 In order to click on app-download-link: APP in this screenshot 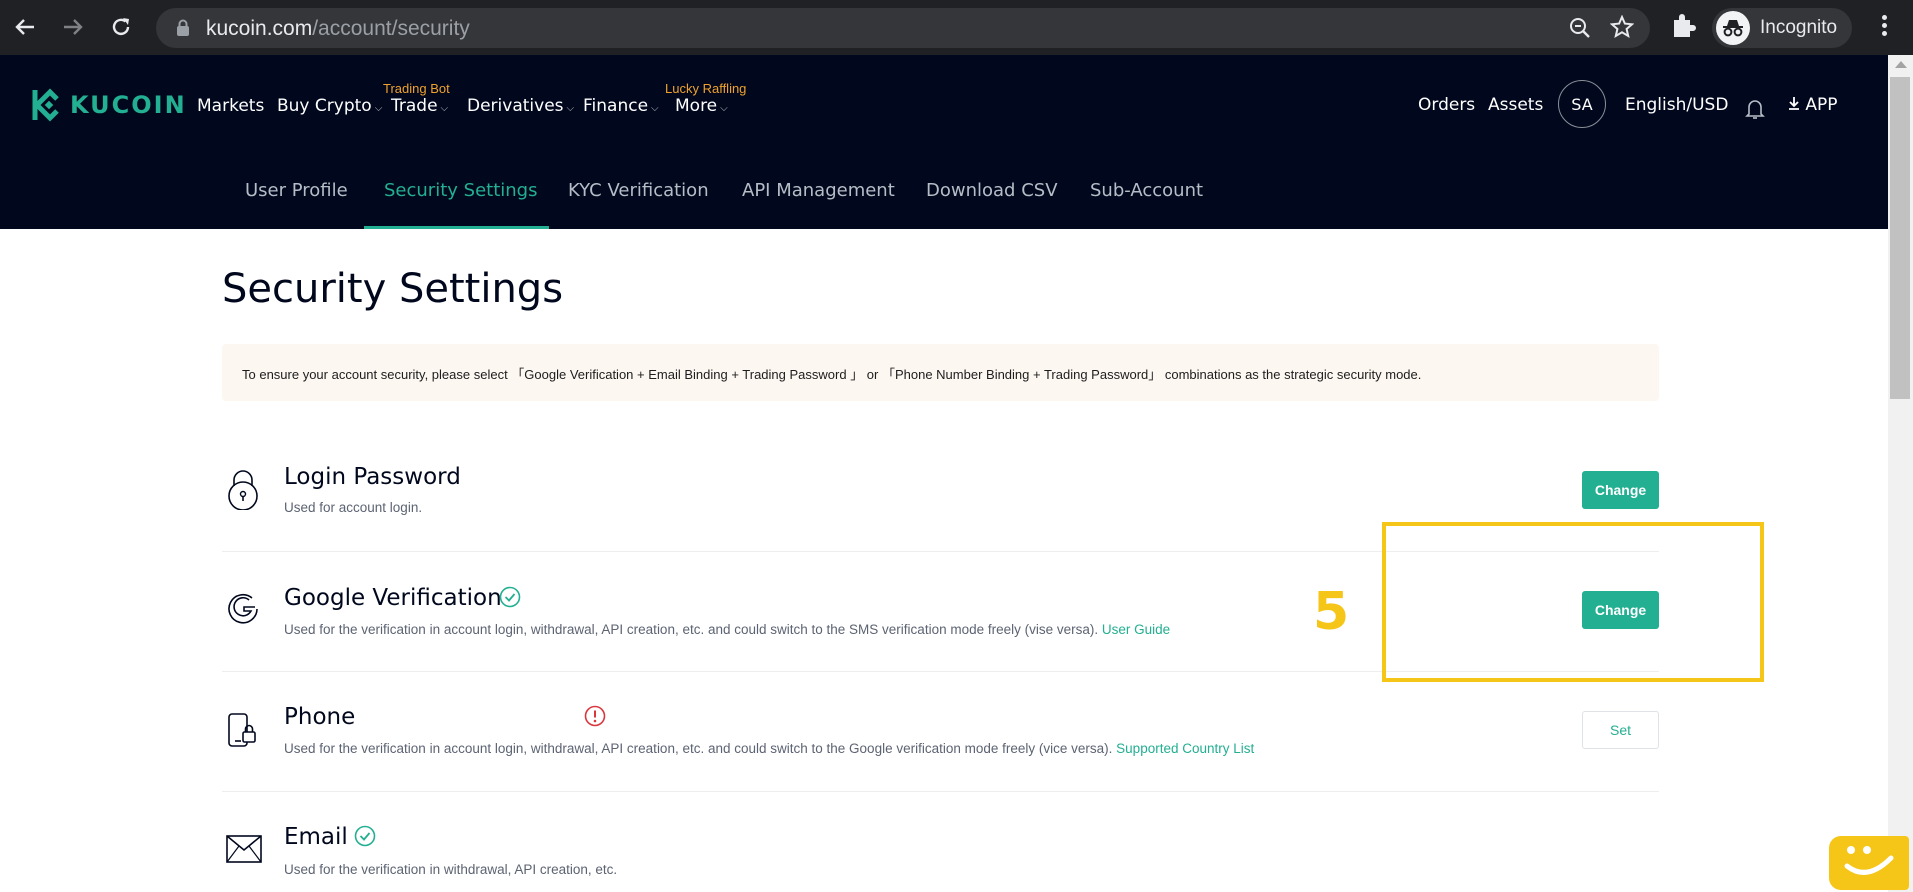, I will do `click(1813, 105)`.